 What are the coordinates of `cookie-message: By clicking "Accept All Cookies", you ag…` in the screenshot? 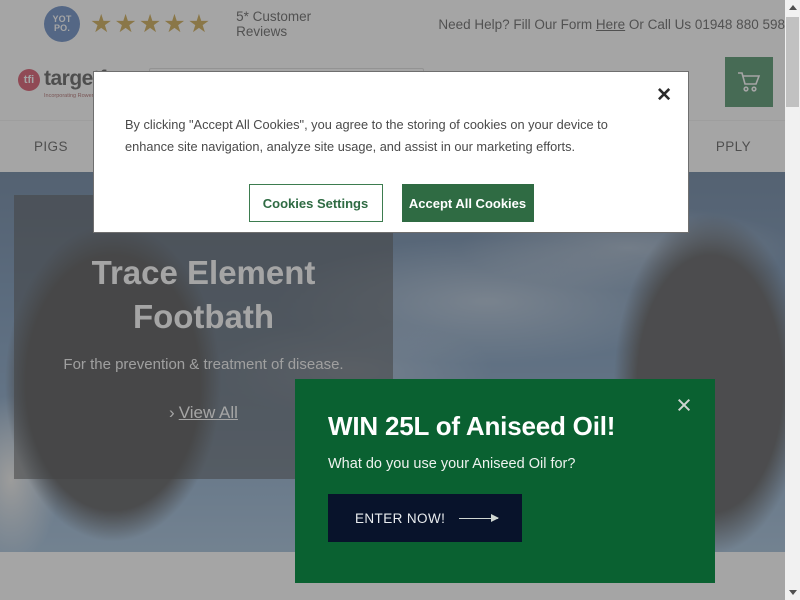 It's located at (366, 135).